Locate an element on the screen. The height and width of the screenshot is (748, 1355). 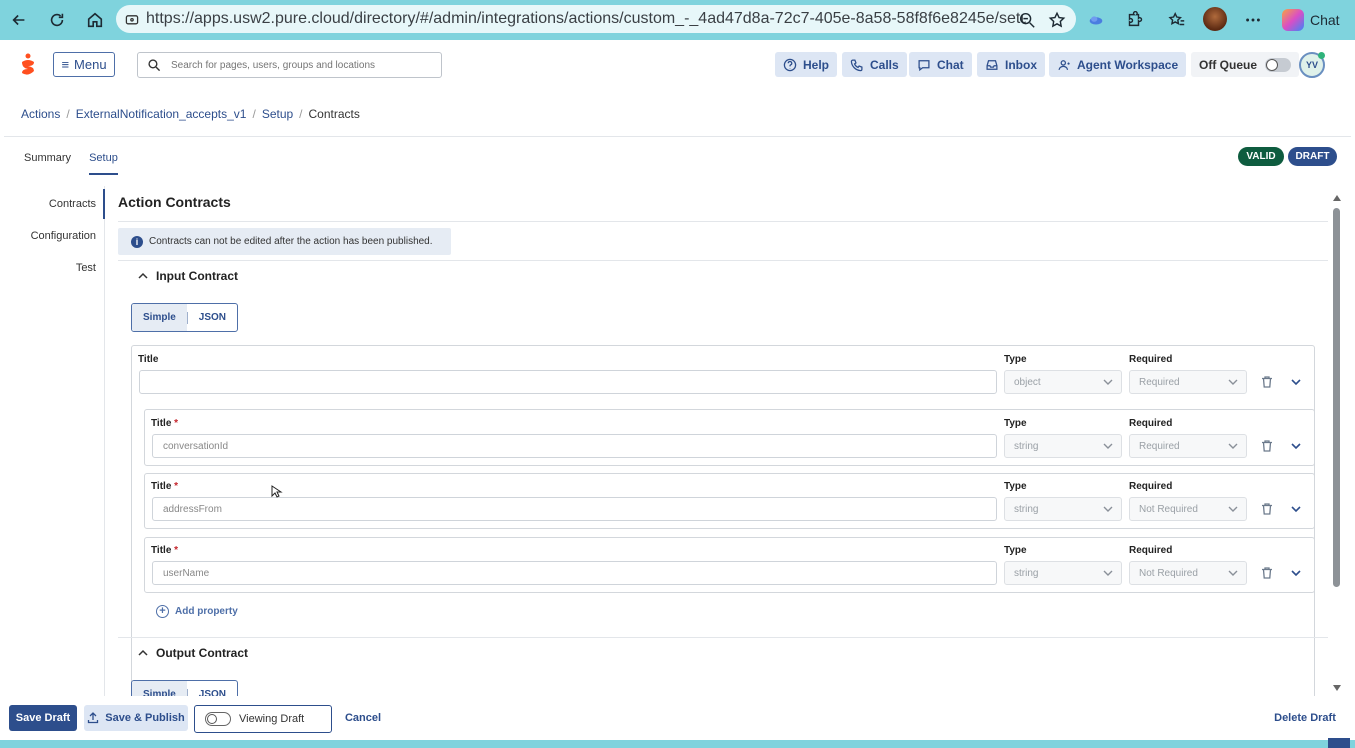
copilot-chat-label: Chat is located at coordinates (1325, 20).